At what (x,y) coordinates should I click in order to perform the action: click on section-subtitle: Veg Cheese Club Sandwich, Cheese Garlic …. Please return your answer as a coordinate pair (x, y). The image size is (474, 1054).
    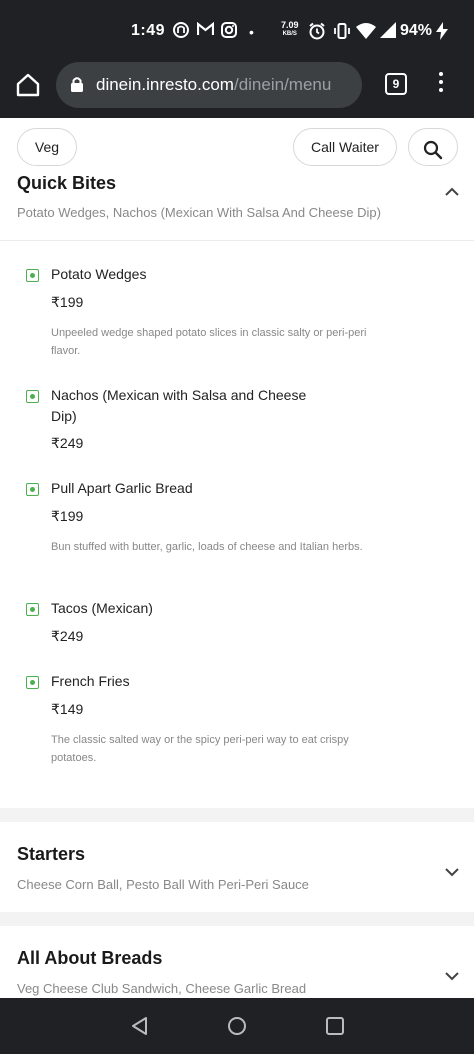
    Looking at the image, I should click on (162, 988).